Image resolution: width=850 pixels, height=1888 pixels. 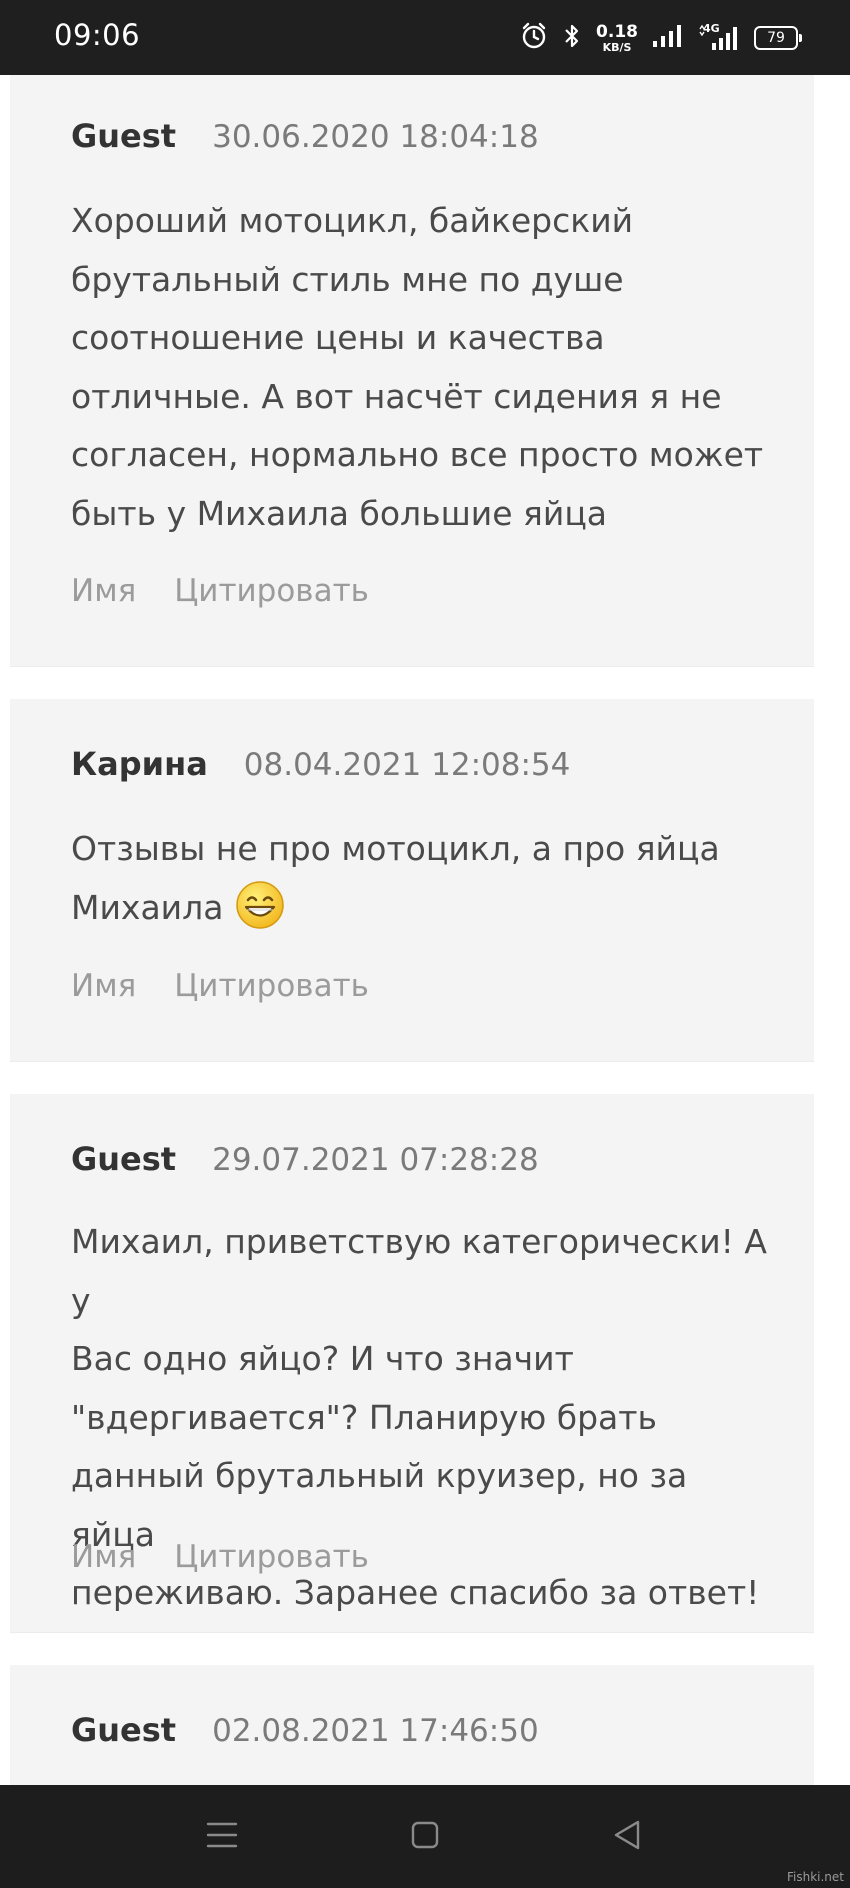 I want to click on comment-line: быть у Михаила большие яйца, so click(x=339, y=513).